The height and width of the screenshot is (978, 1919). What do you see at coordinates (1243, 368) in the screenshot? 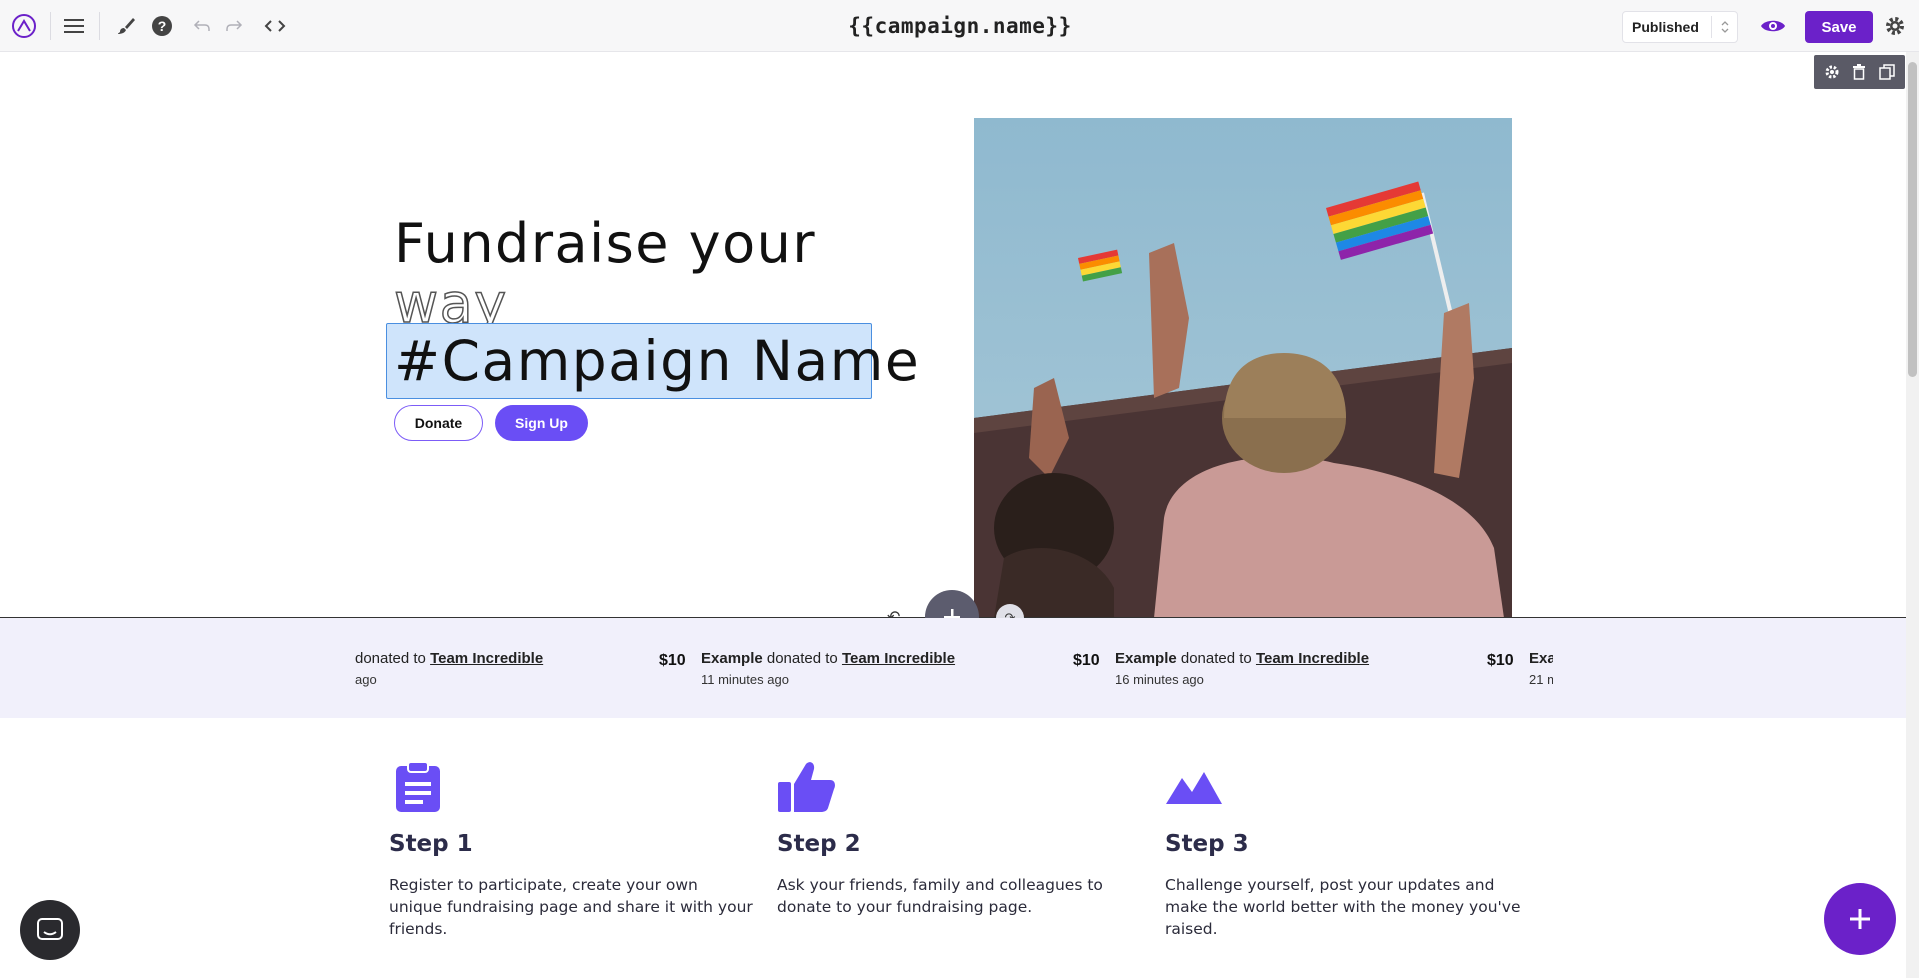
I see `hero-image` at bounding box center [1243, 368].